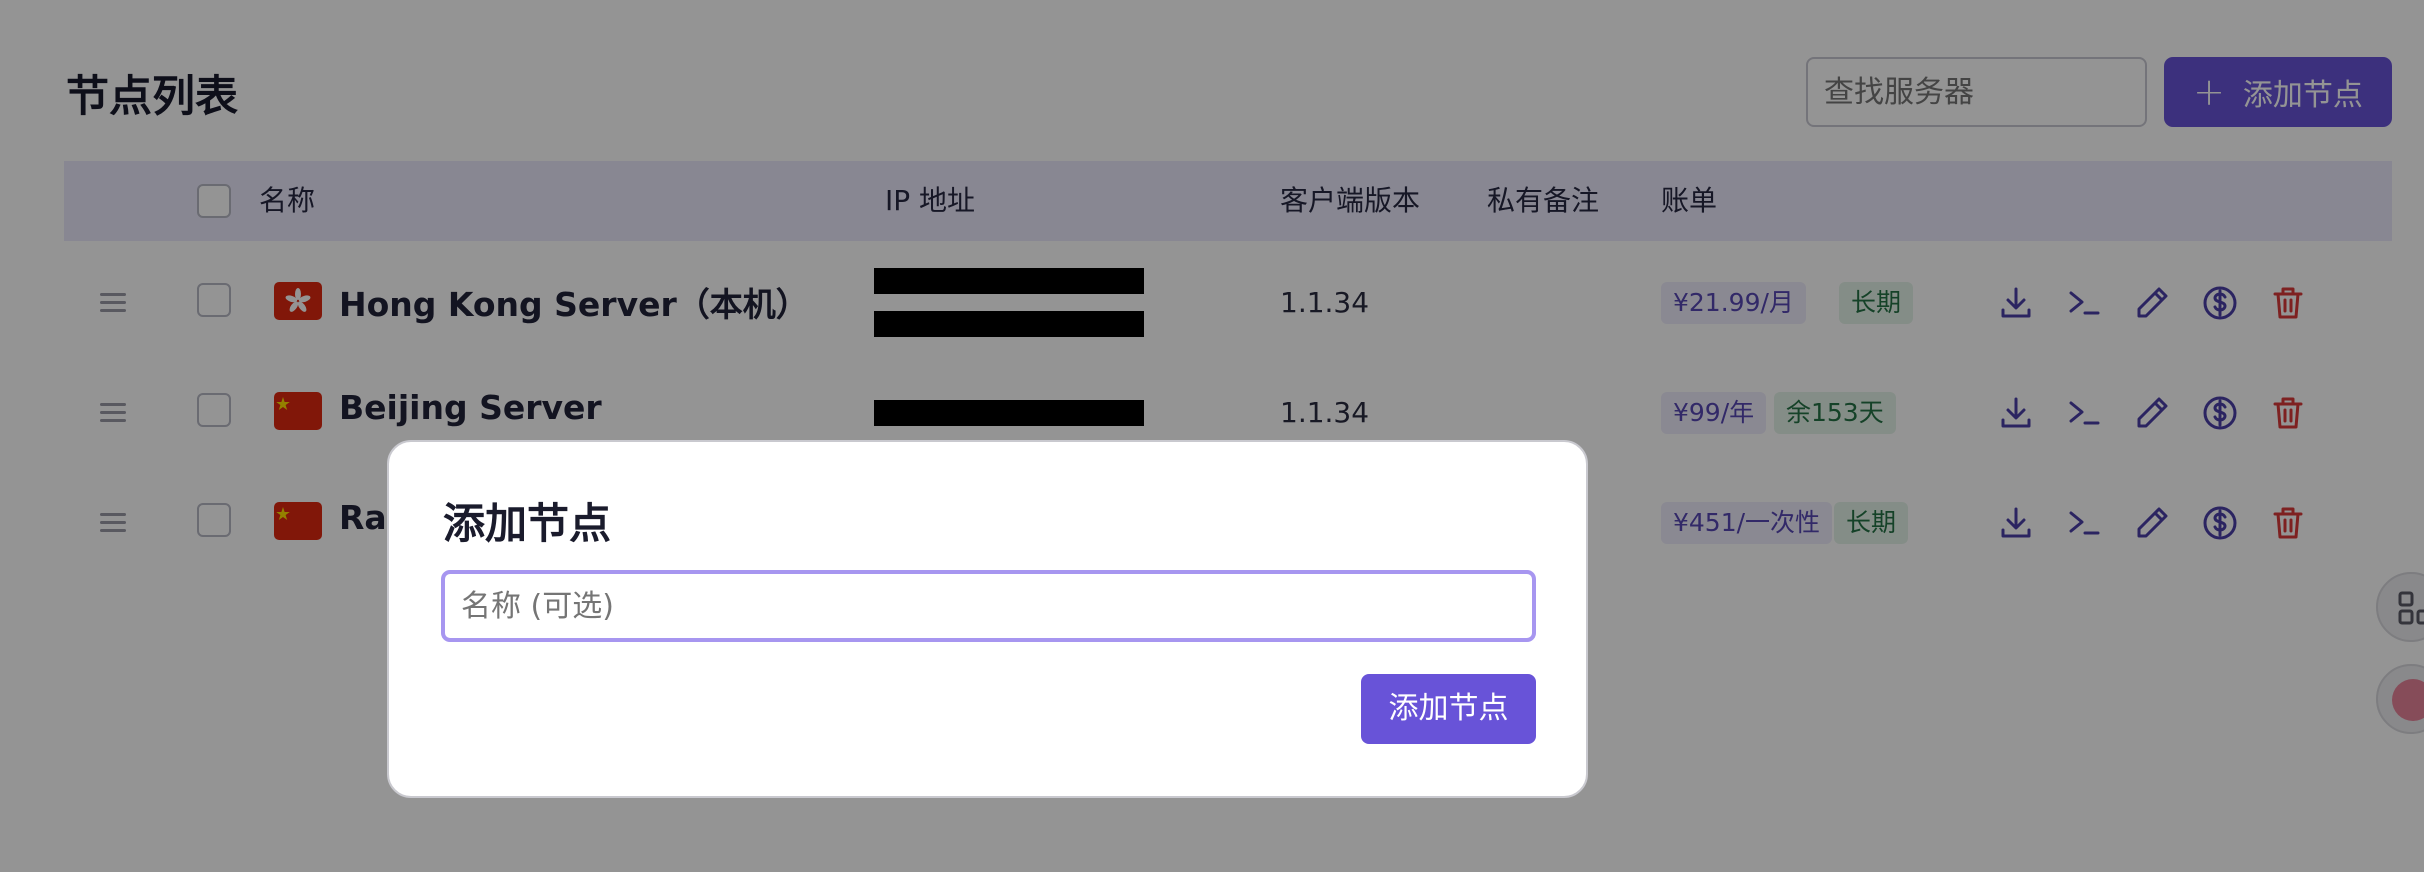  What do you see at coordinates (1448, 709) in the screenshot?
I see `confirm-add-node-button: 添加节点` at bounding box center [1448, 709].